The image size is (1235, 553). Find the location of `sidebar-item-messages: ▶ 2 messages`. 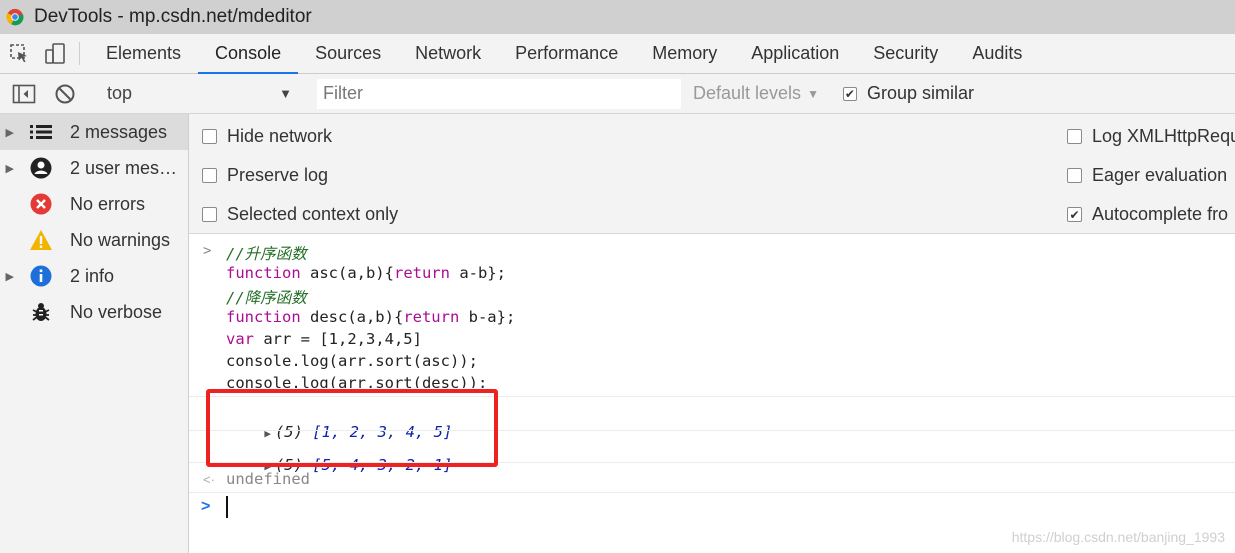

sidebar-item-messages: ▶ 2 messages is located at coordinates (94, 132).